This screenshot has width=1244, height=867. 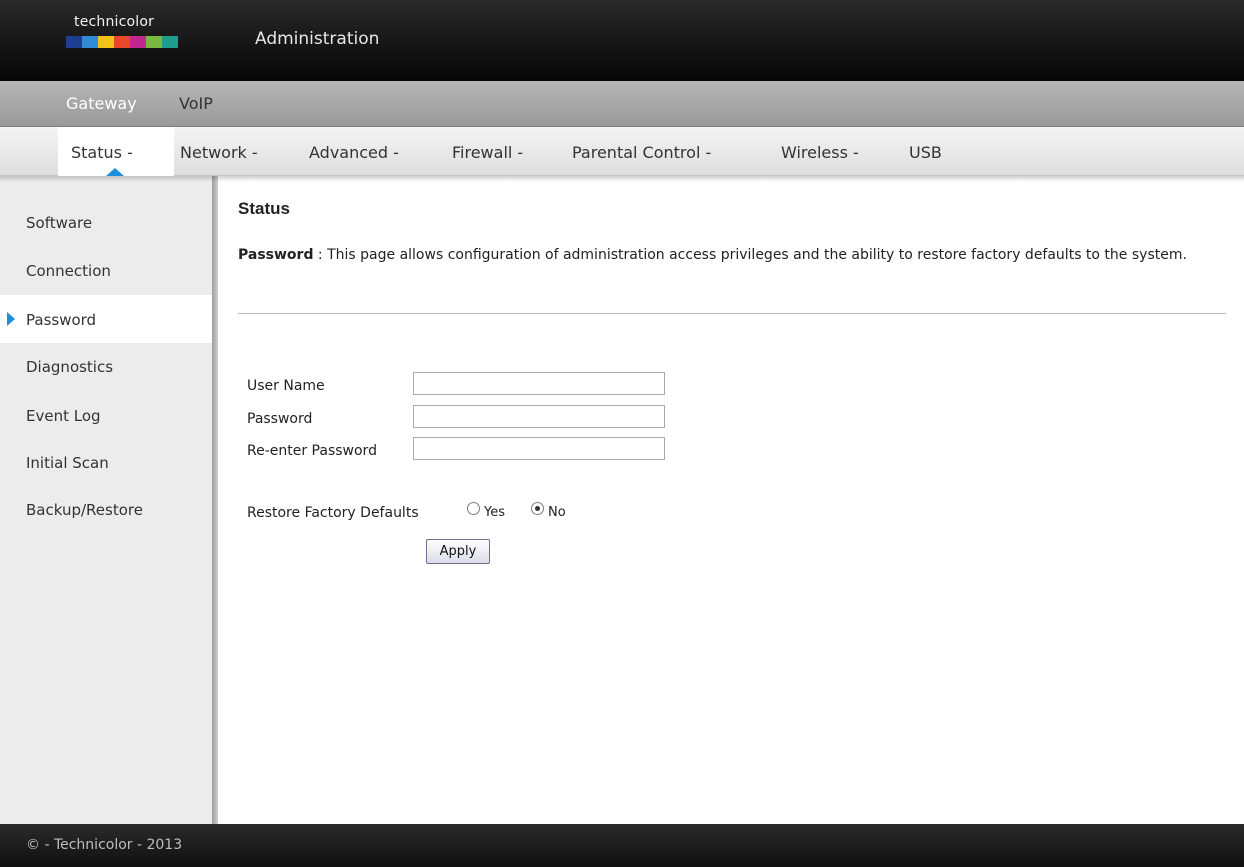 I want to click on nav-shadow, so click(x=622, y=179).